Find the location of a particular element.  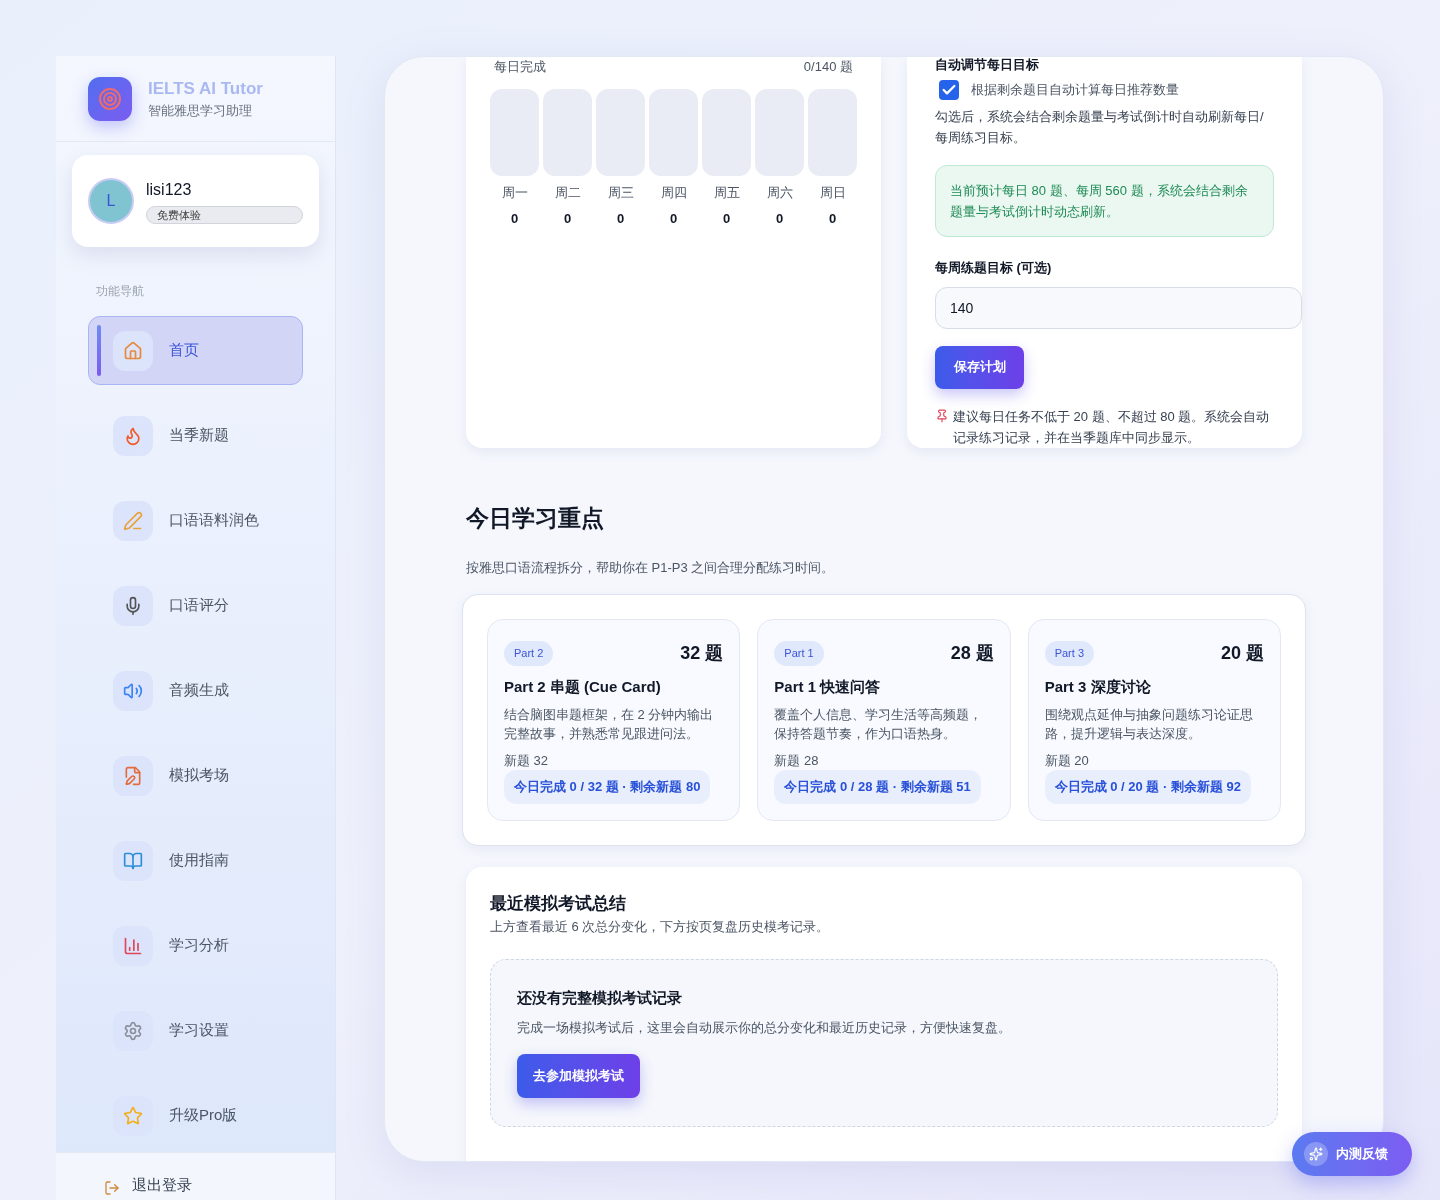

flame-icon is located at coordinates (133, 435).